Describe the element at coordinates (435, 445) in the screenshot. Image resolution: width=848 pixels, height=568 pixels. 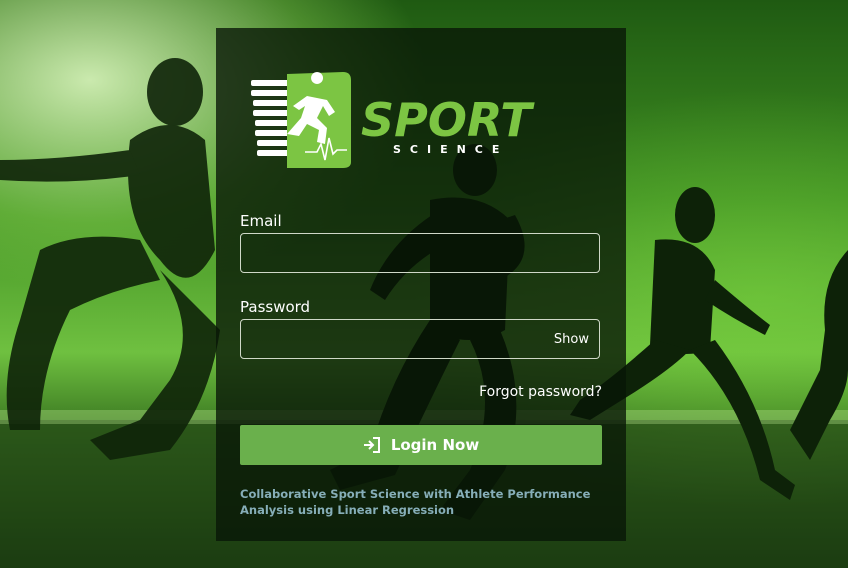
I see `login-button-label: Login Now` at that location.